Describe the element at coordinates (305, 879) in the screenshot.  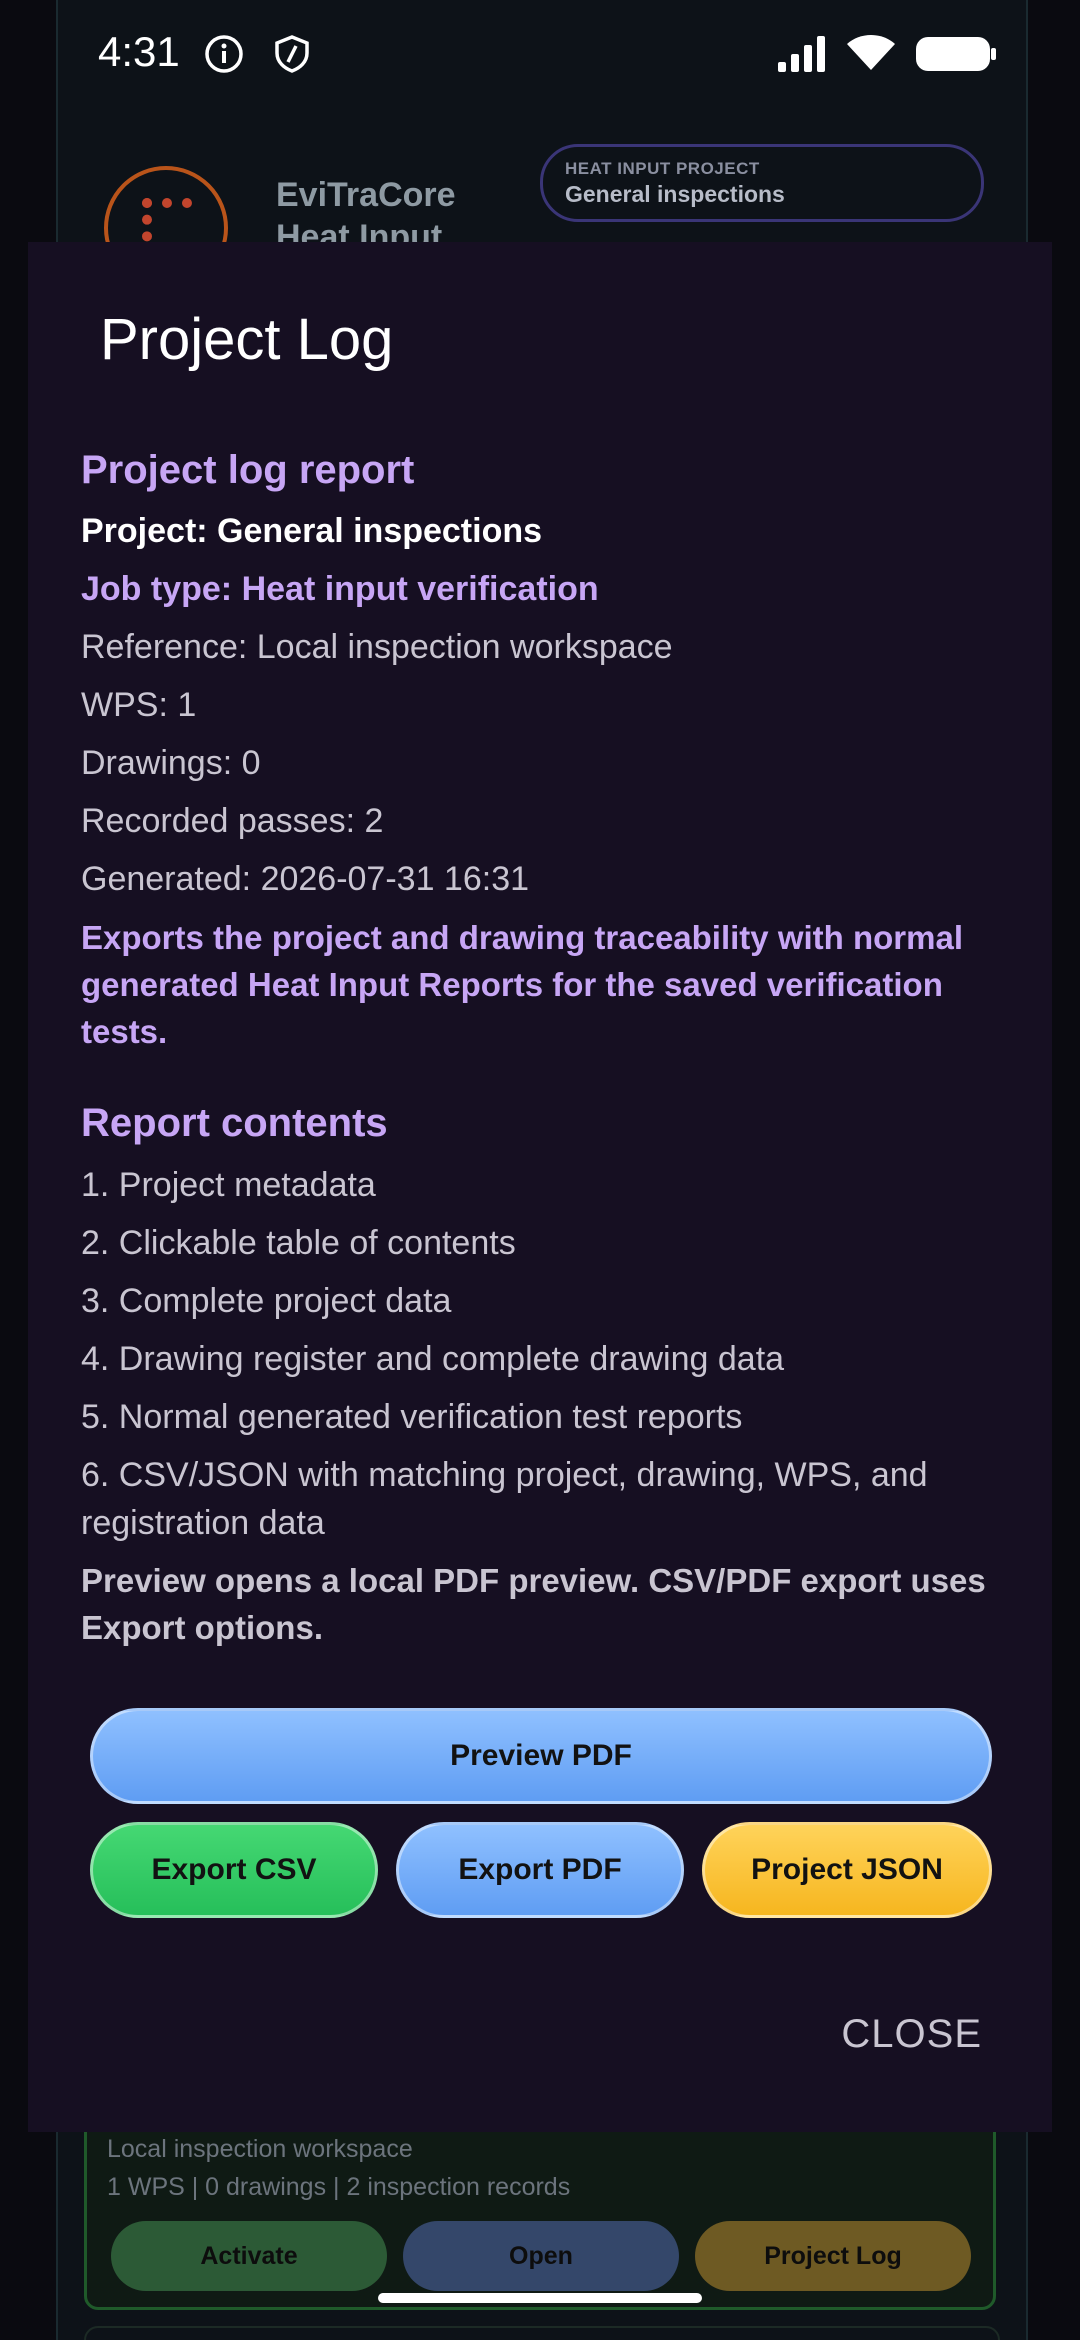
I see `report-generated: Generated: 2026-07-31 16:31` at that location.